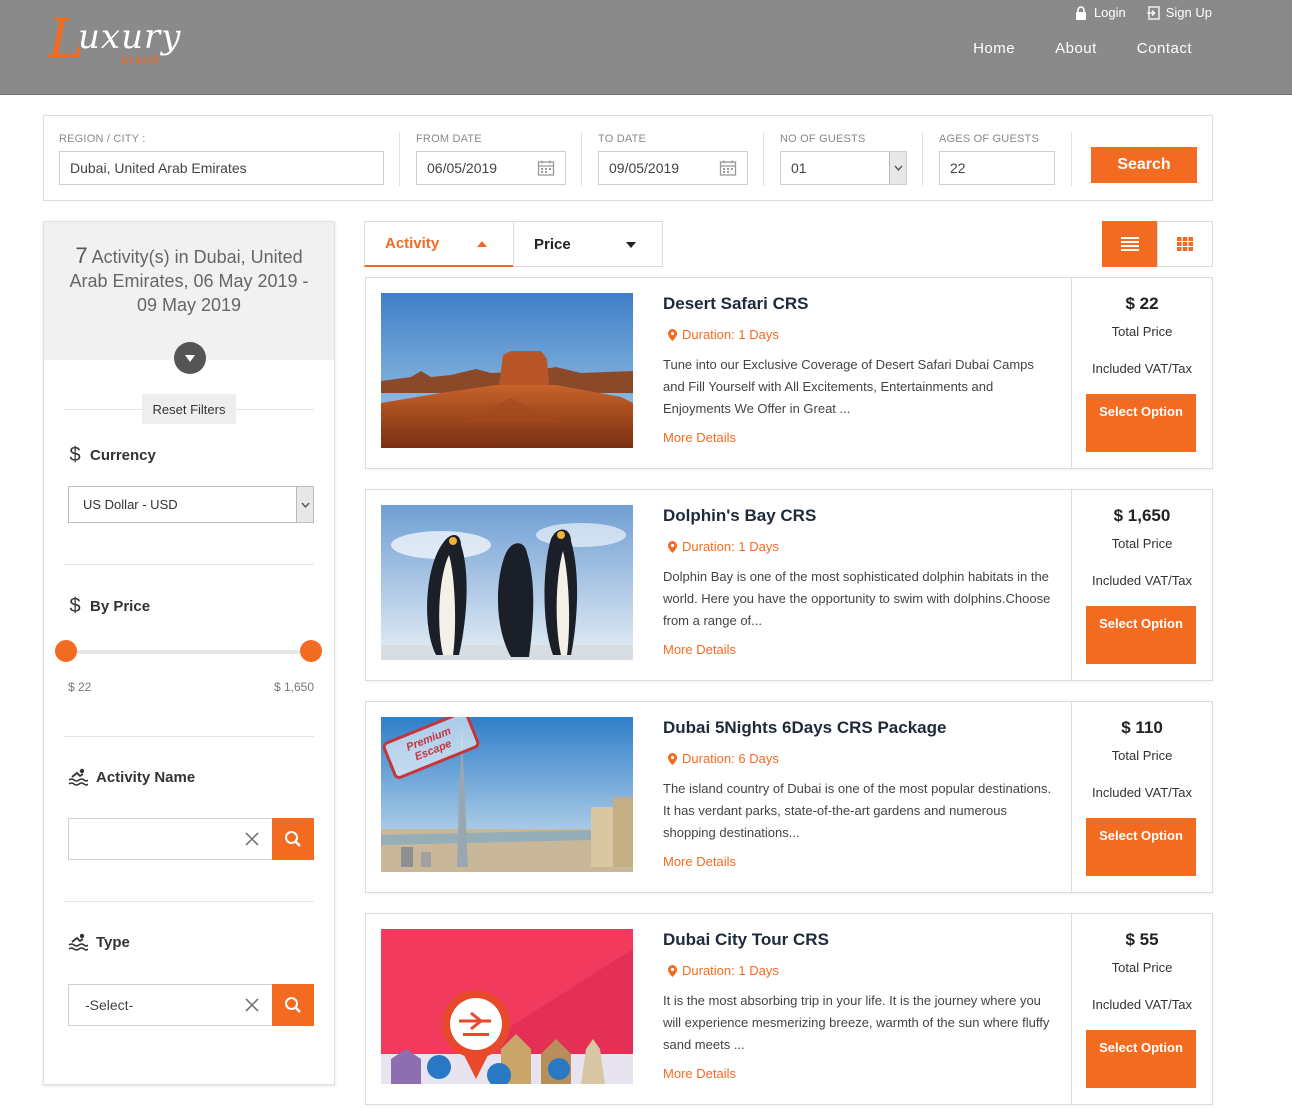 This screenshot has height=1108, width=1292. I want to click on activity-search-button, so click(293, 839).